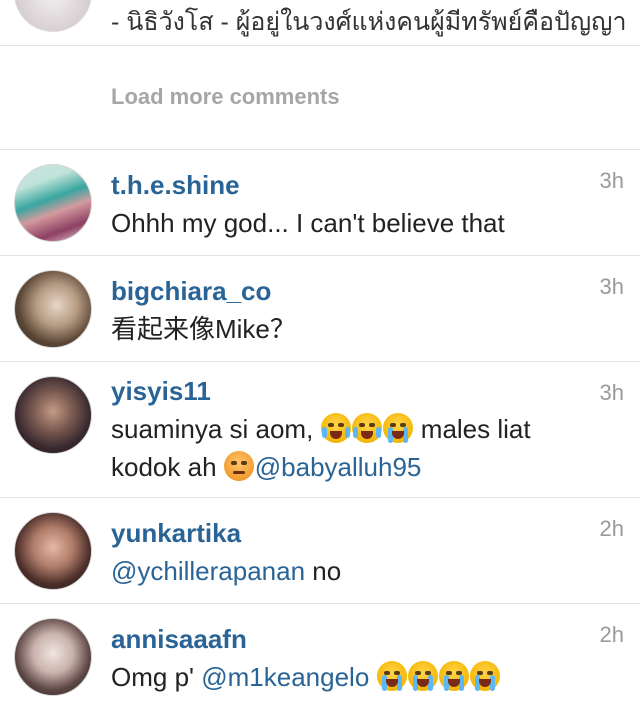  Describe the element at coordinates (320, 551) in the screenshot. I see `comment-row: yunkartika 2h @ychillerapanan no` at that location.